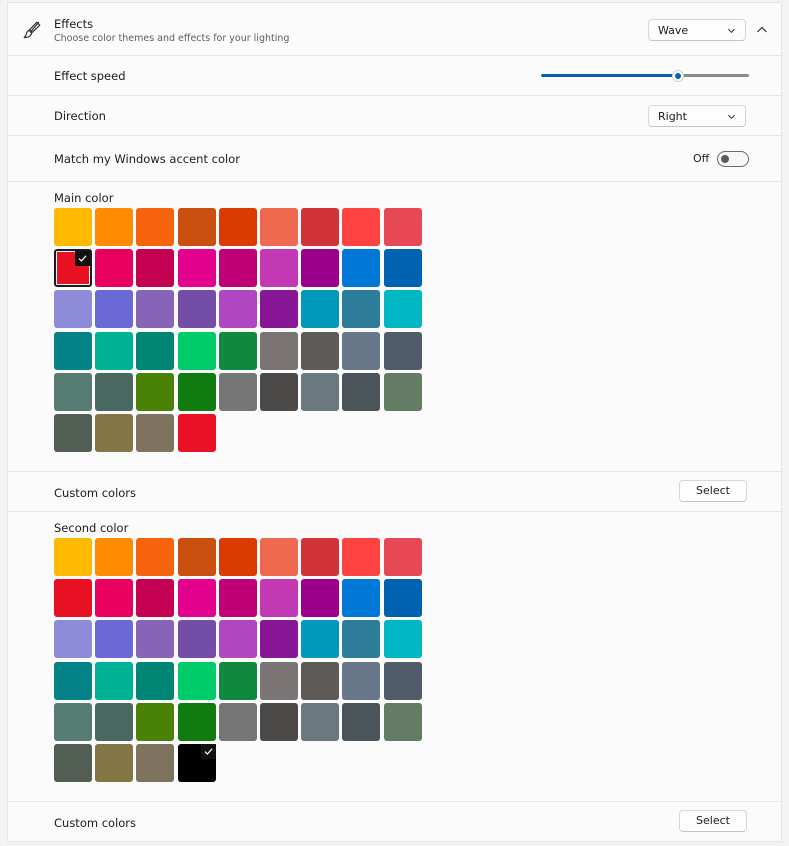  I want to click on main-custom-select-button: Select, so click(713, 491).